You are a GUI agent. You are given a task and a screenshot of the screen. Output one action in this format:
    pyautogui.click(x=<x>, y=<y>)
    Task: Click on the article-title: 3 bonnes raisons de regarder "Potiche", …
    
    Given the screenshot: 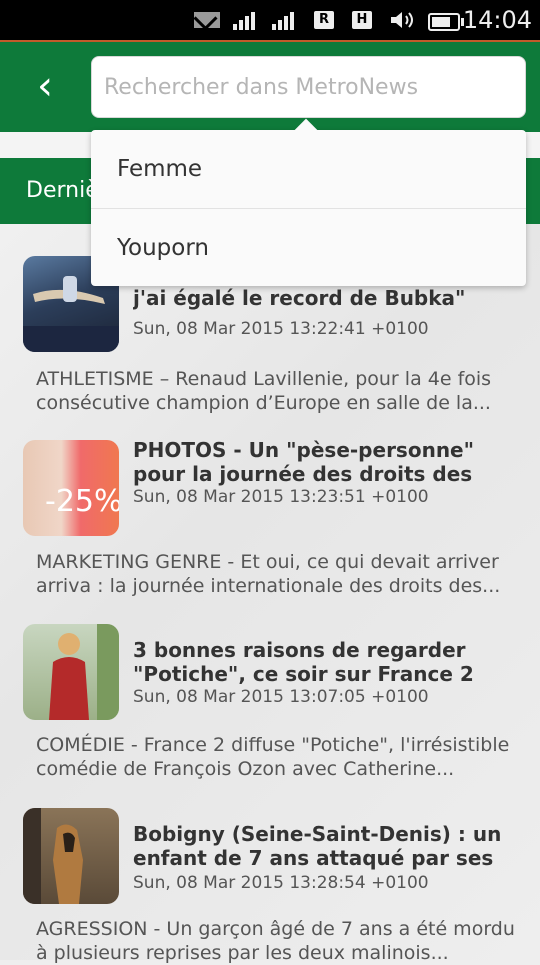 What is the action you would take?
    pyautogui.click(x=323, y=662)
    